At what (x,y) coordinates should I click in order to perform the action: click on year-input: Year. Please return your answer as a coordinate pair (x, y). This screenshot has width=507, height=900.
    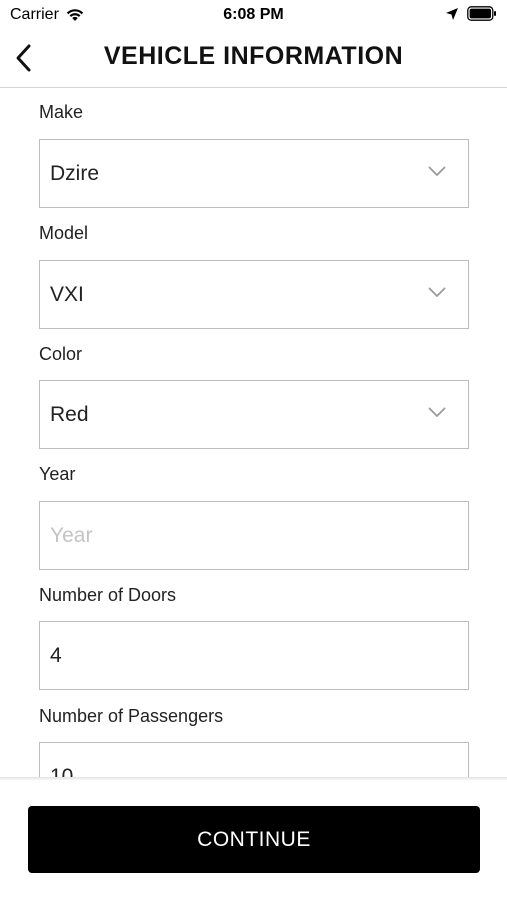
    Looking at the image, I should click on (254, 535).